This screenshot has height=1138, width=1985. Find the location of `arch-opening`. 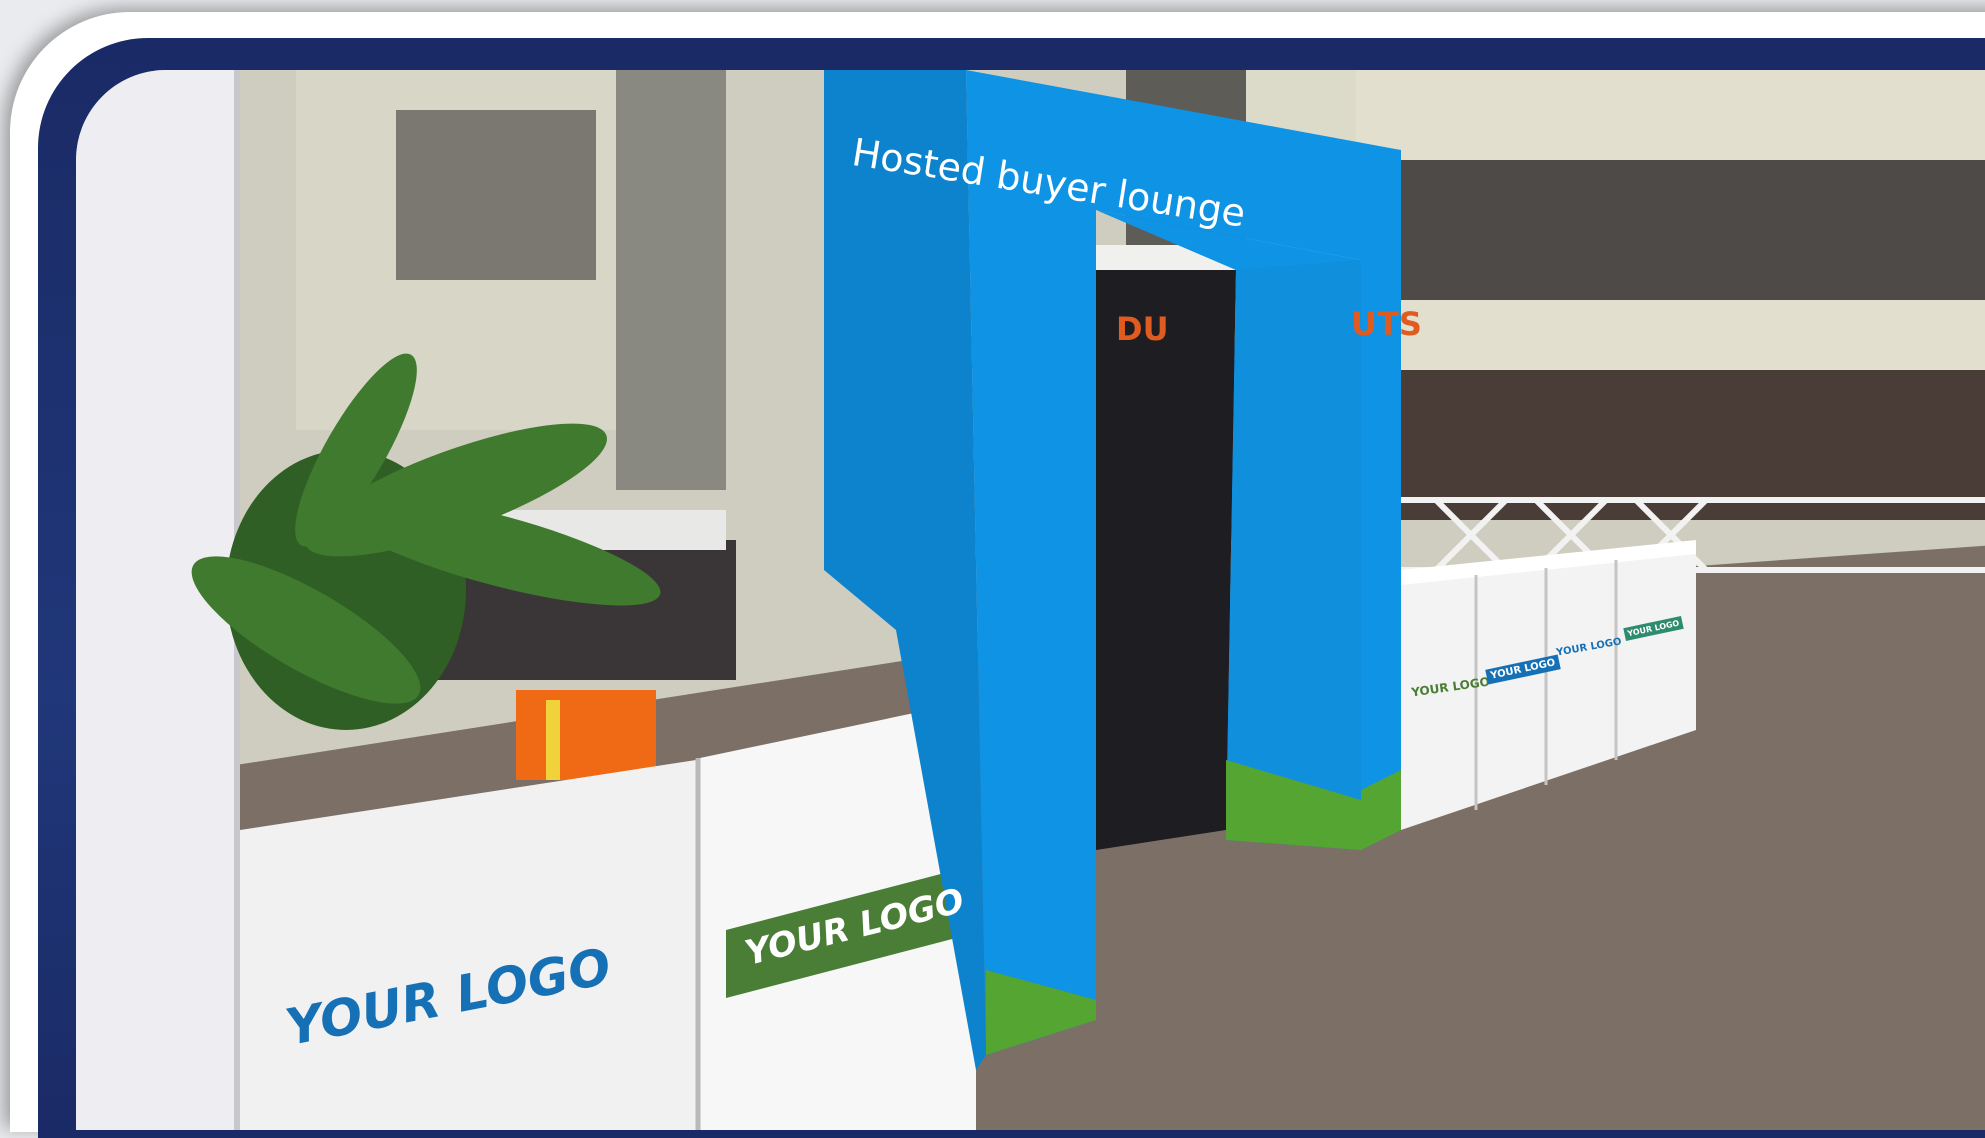

arch-opening is located at coordinates (1166, 560).